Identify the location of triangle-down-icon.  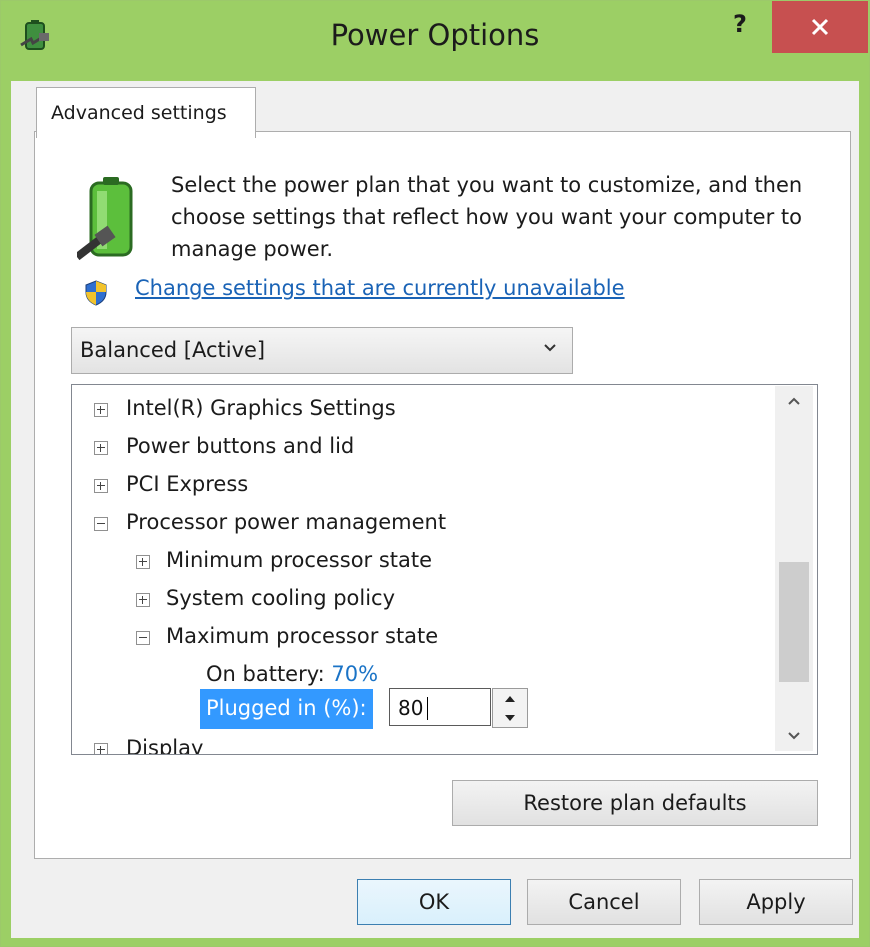
(510, 717).